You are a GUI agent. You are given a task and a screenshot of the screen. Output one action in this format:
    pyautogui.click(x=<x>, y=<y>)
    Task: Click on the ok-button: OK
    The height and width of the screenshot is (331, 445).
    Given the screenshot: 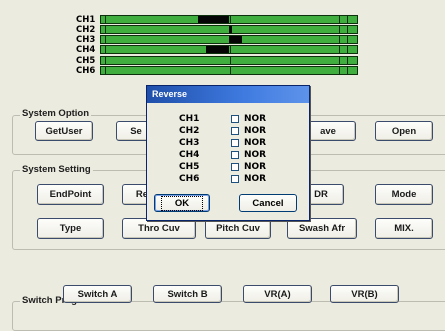 What is the action you would take?
    pyautogui.click(x=182, y=203)
    